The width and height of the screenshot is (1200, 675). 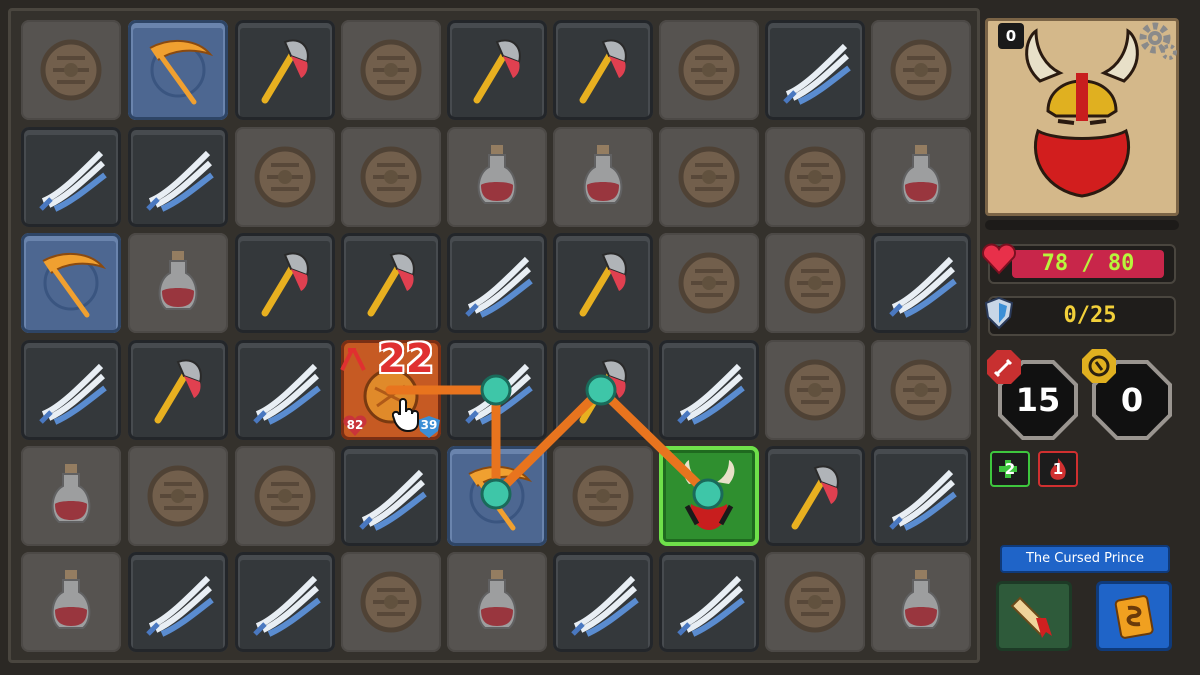 I want to click on armor-bar: 0/25, so click(x=1082, y=316).